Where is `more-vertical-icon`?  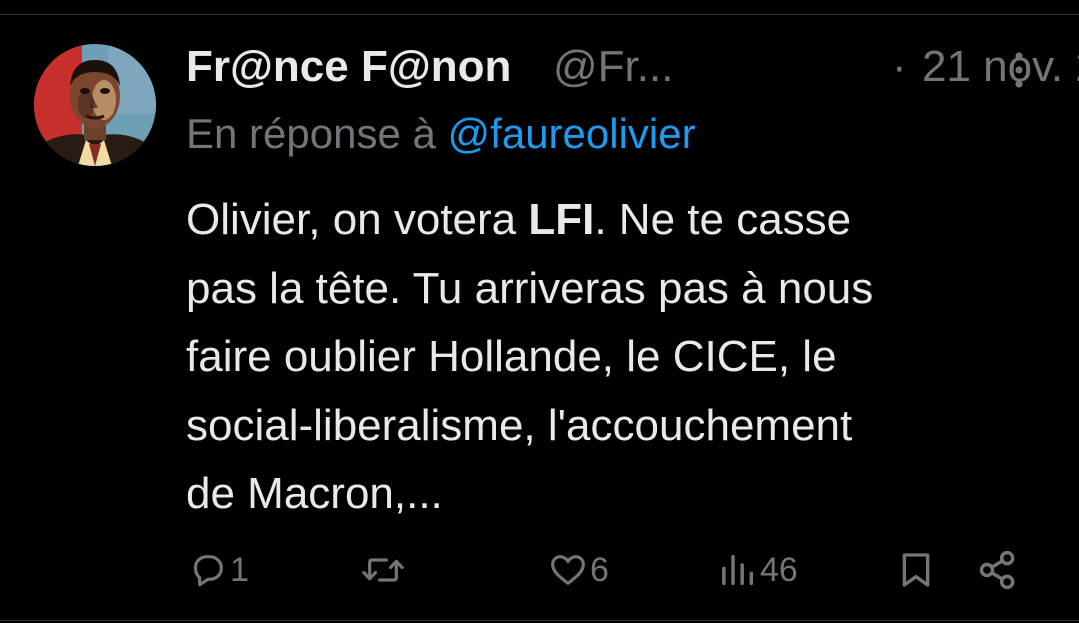
more-vertical-icon is located at coordinates (1019, 70).